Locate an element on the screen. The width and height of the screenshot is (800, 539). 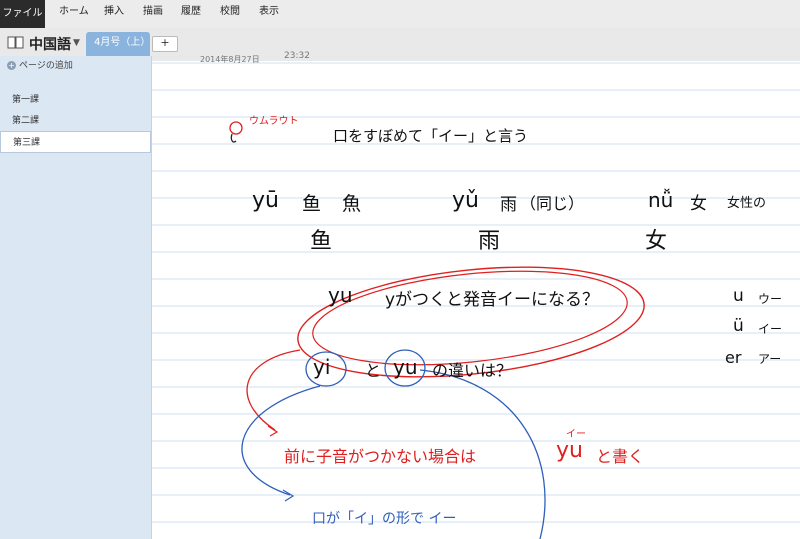
char-row2-yu: 鱼 is located at coordinates (321, 241).